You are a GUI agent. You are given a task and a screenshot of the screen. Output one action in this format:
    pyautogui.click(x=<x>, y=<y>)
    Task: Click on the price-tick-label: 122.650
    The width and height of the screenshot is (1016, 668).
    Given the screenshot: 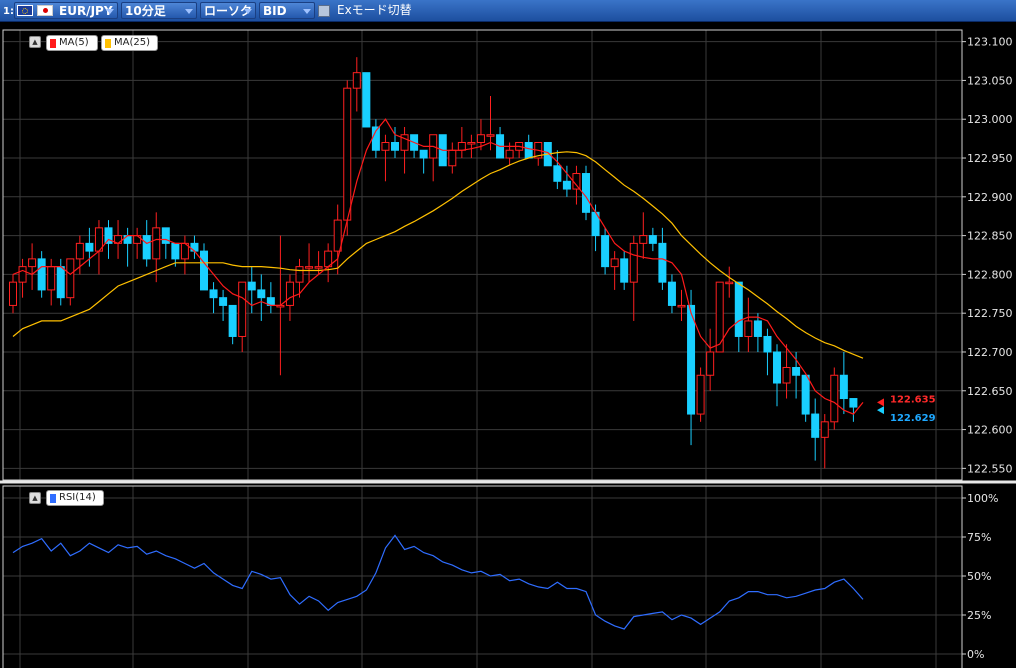 What is the action you would take?
    pyautogui.click(x=990, y=391)
    